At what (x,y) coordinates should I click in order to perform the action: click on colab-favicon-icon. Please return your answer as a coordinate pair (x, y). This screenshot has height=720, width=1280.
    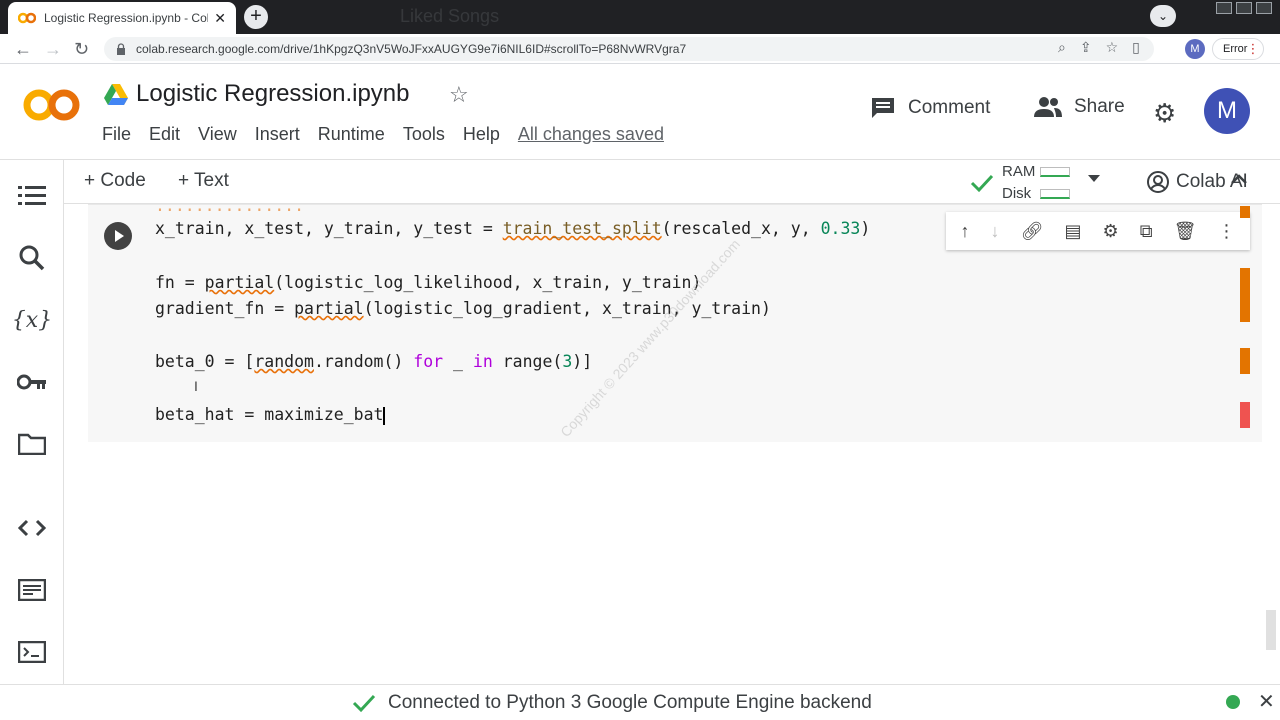
    Looking at the image, I should click on (27, 18).